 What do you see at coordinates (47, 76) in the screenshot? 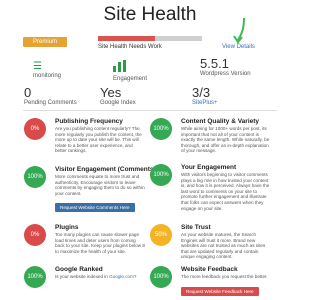
I see `stat-monitoring-label: monitoring` at bounding box center [47, 76].